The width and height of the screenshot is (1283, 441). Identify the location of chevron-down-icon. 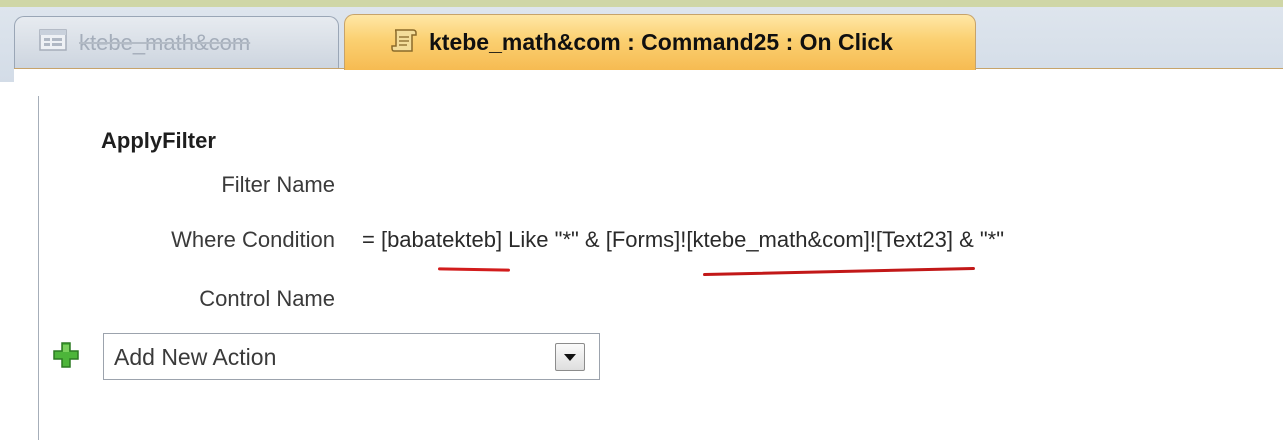
(570, 357).